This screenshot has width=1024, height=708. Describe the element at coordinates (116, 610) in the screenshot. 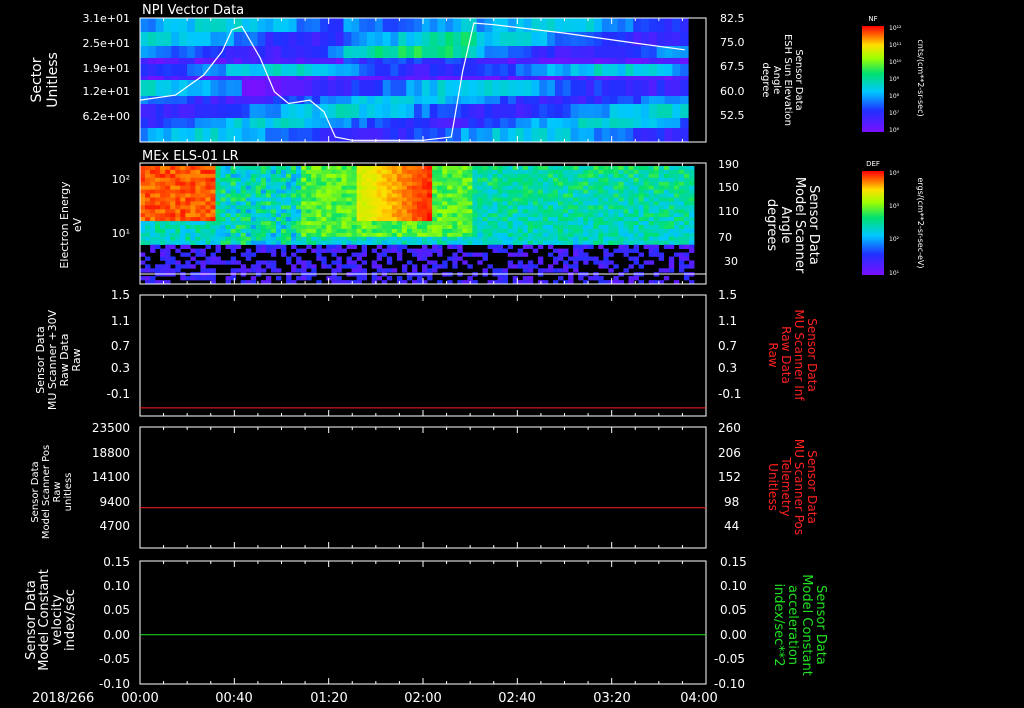

I see `left-tick: 0.05` at that location.